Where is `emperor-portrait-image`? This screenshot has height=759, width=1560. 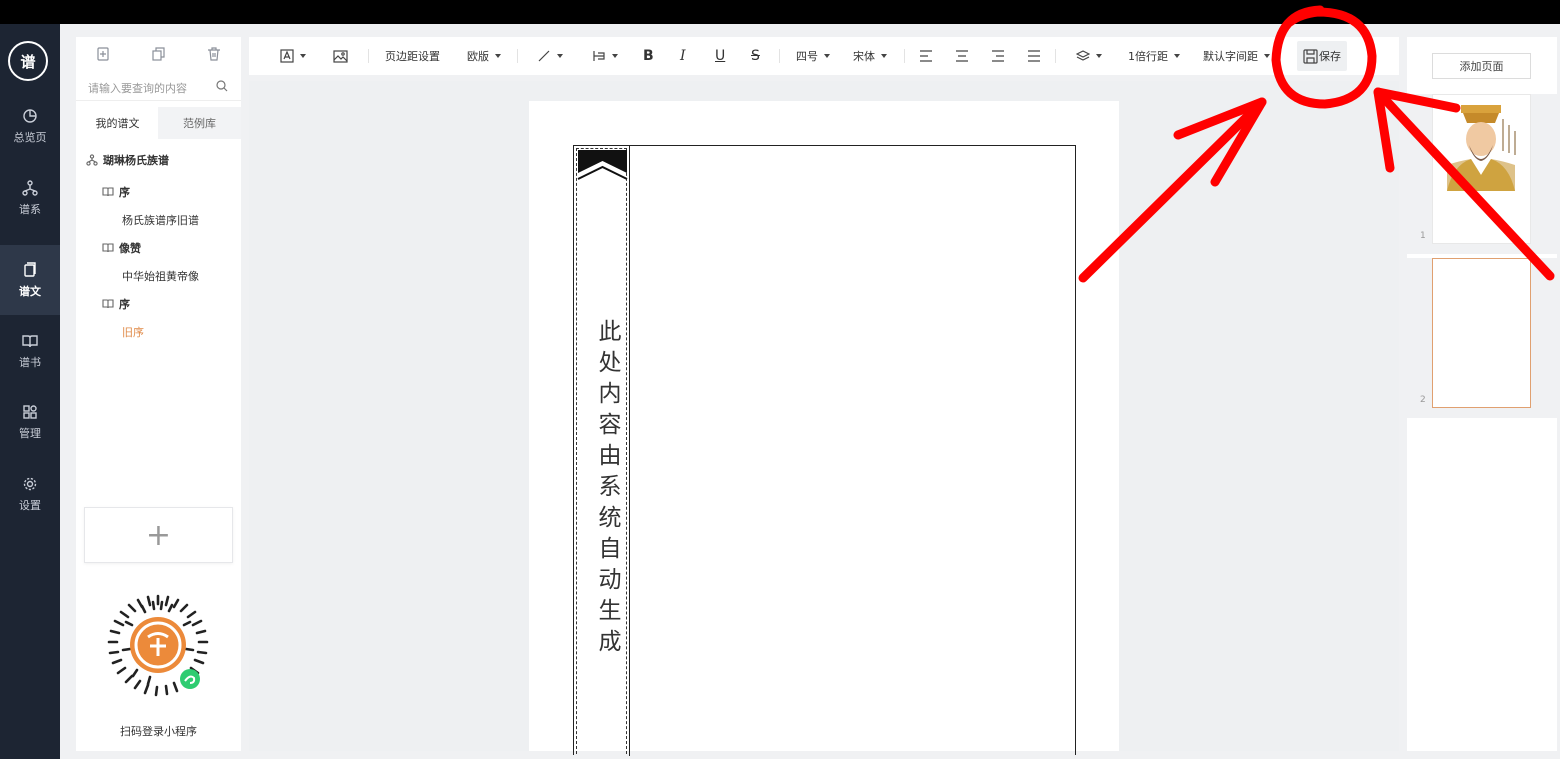 emperor-portrait-image is located at coordinates (1481, 169).